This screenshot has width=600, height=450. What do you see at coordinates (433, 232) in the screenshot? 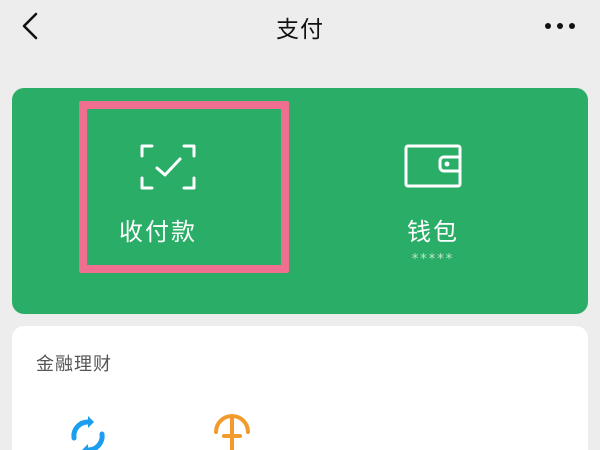
I see `wallet-label: 钱包` at bounding box center [433, 232].